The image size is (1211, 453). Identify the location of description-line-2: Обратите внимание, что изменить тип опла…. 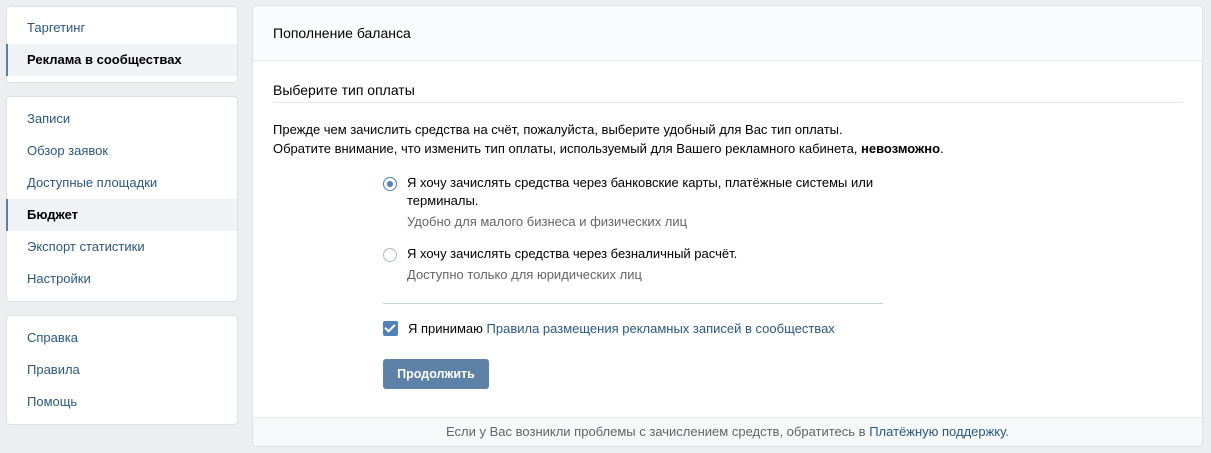
(608, 148).